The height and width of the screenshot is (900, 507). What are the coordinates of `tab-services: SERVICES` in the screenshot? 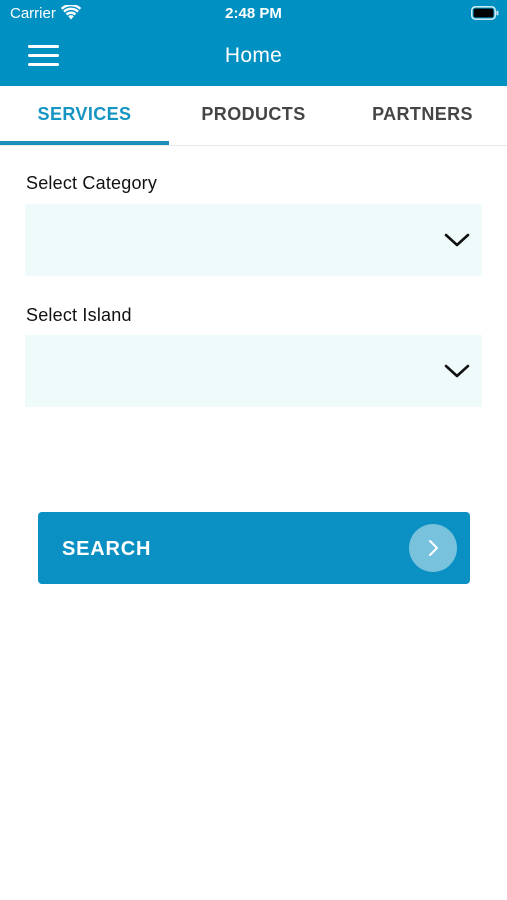 It's located at (84, 115).